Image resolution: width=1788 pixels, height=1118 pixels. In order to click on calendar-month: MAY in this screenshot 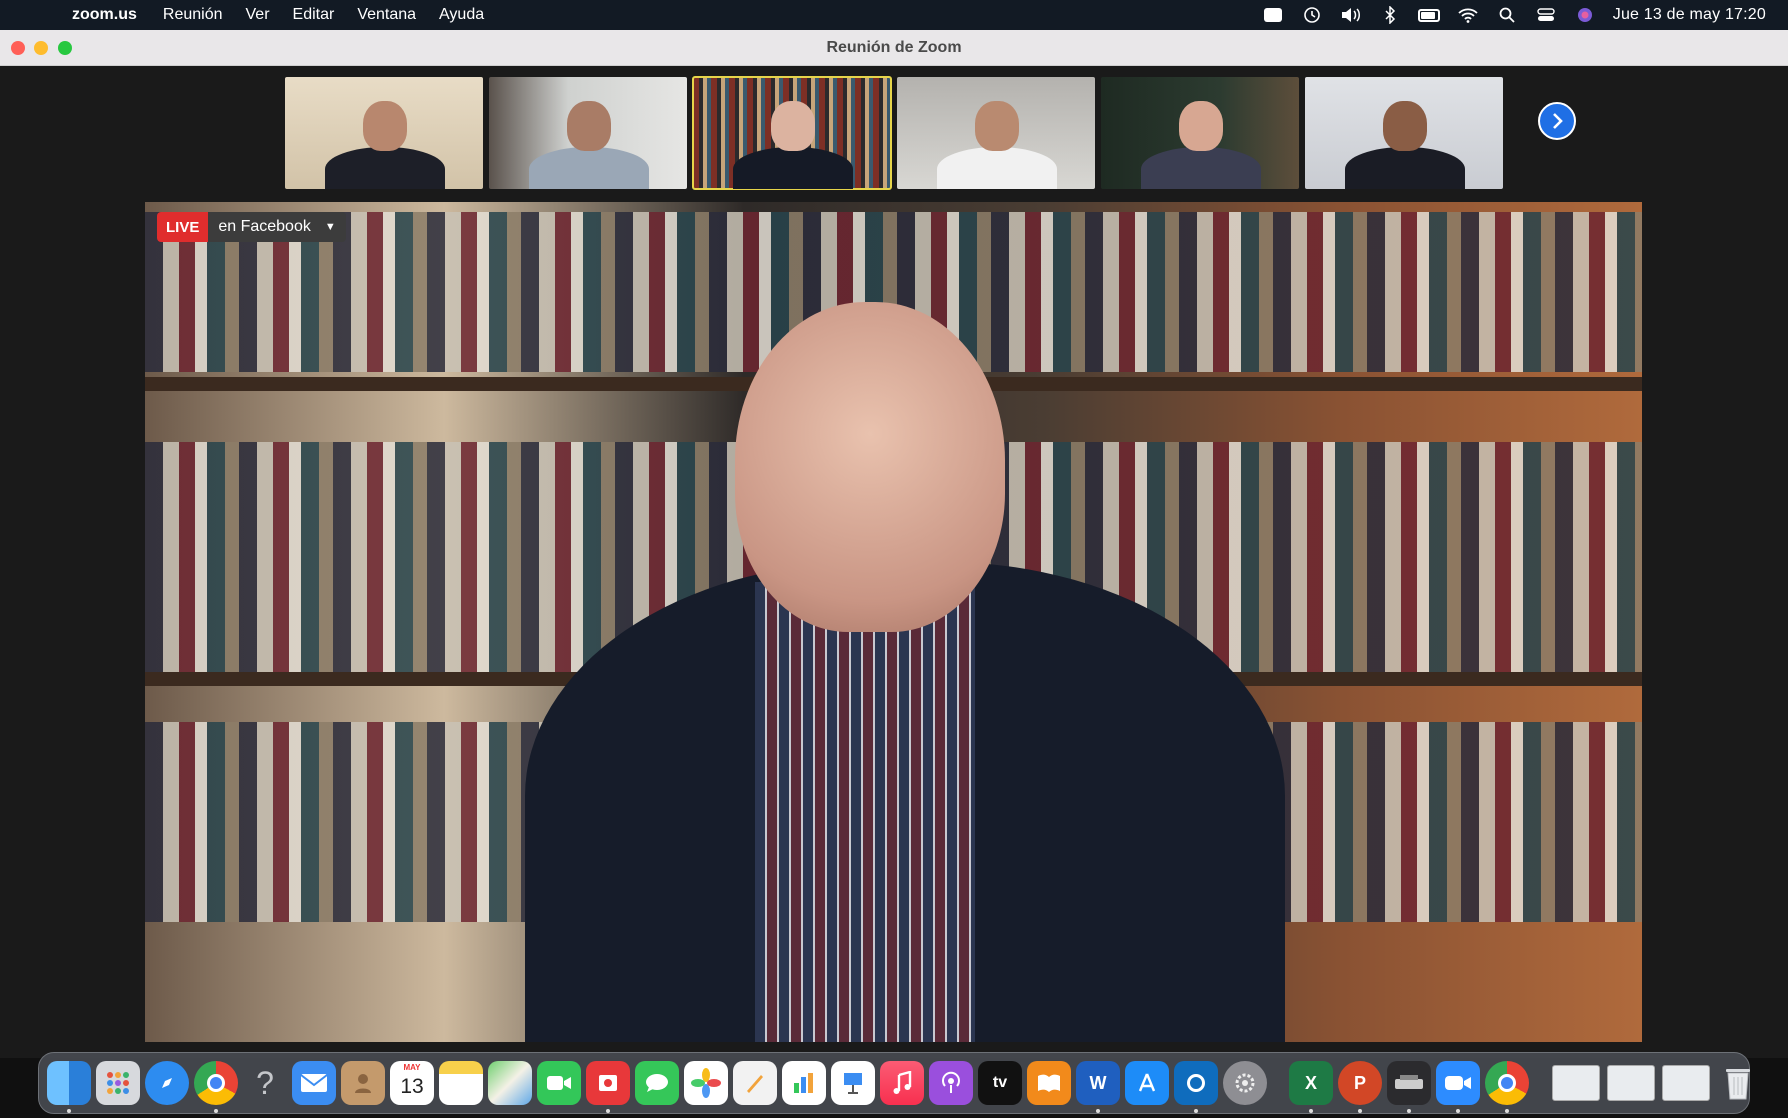, I will do `click(412, 1067)`.